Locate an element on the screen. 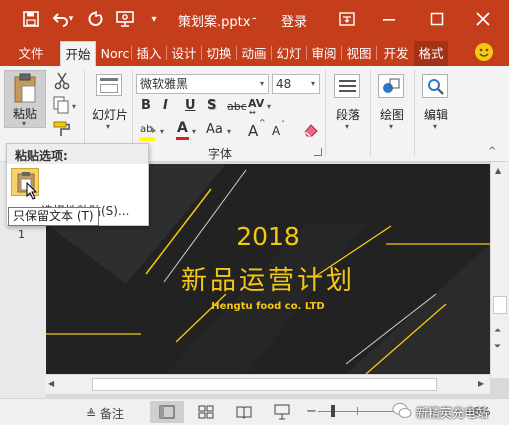  slide-subtitle: Hengtu food co. LTD is located at coordinates (268, 306).